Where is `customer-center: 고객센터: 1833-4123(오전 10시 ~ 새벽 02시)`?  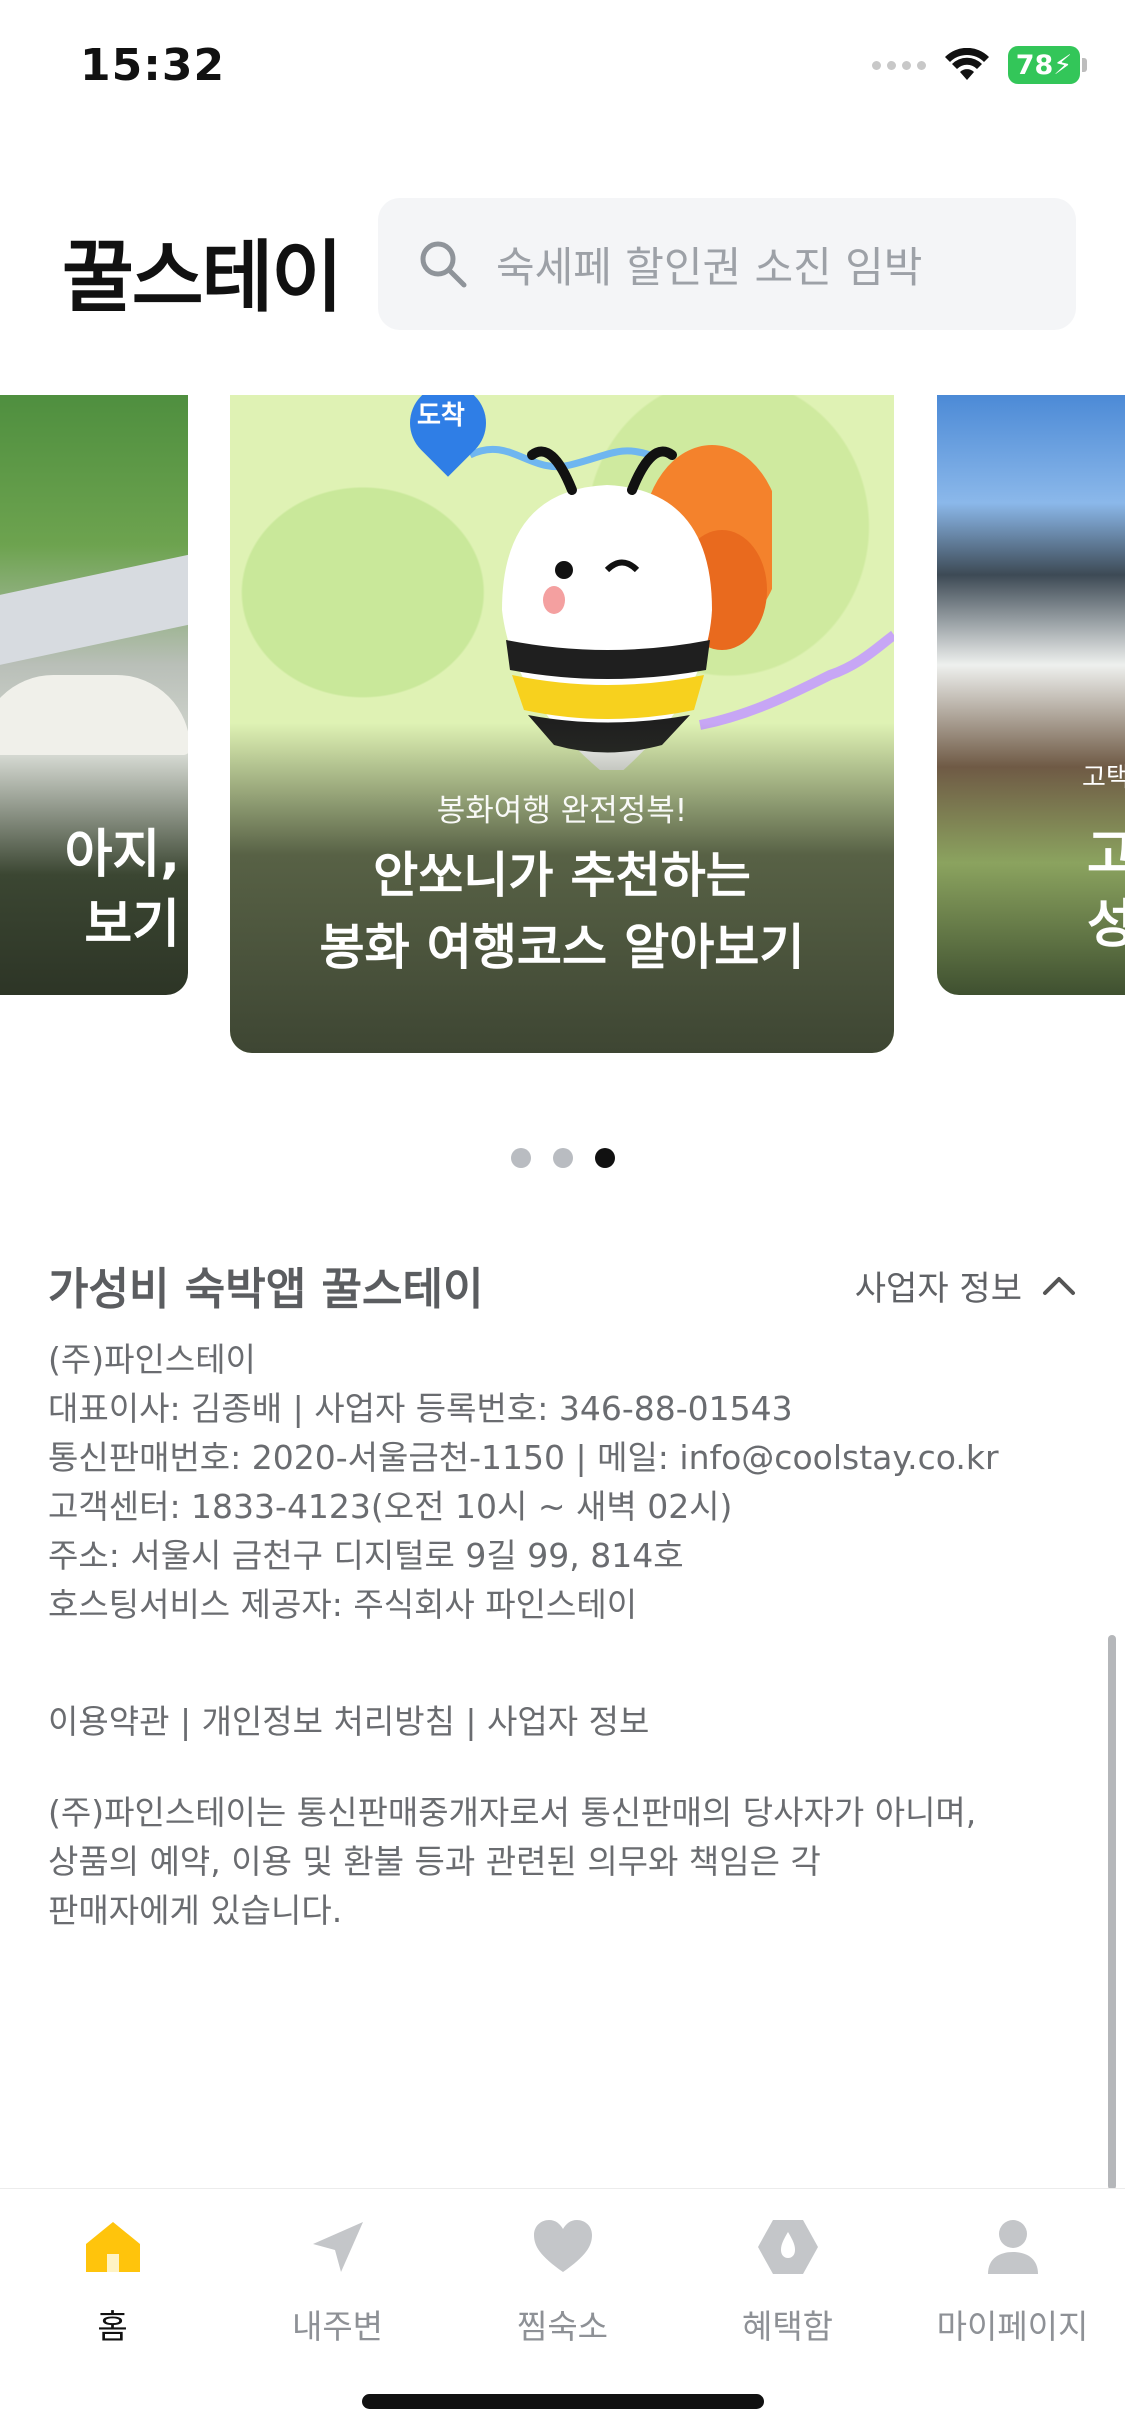 customer-center: 고객센터: 1833-4123(오전 10시 ~ 새벽 02시) is located at coordinates (390, 1506).